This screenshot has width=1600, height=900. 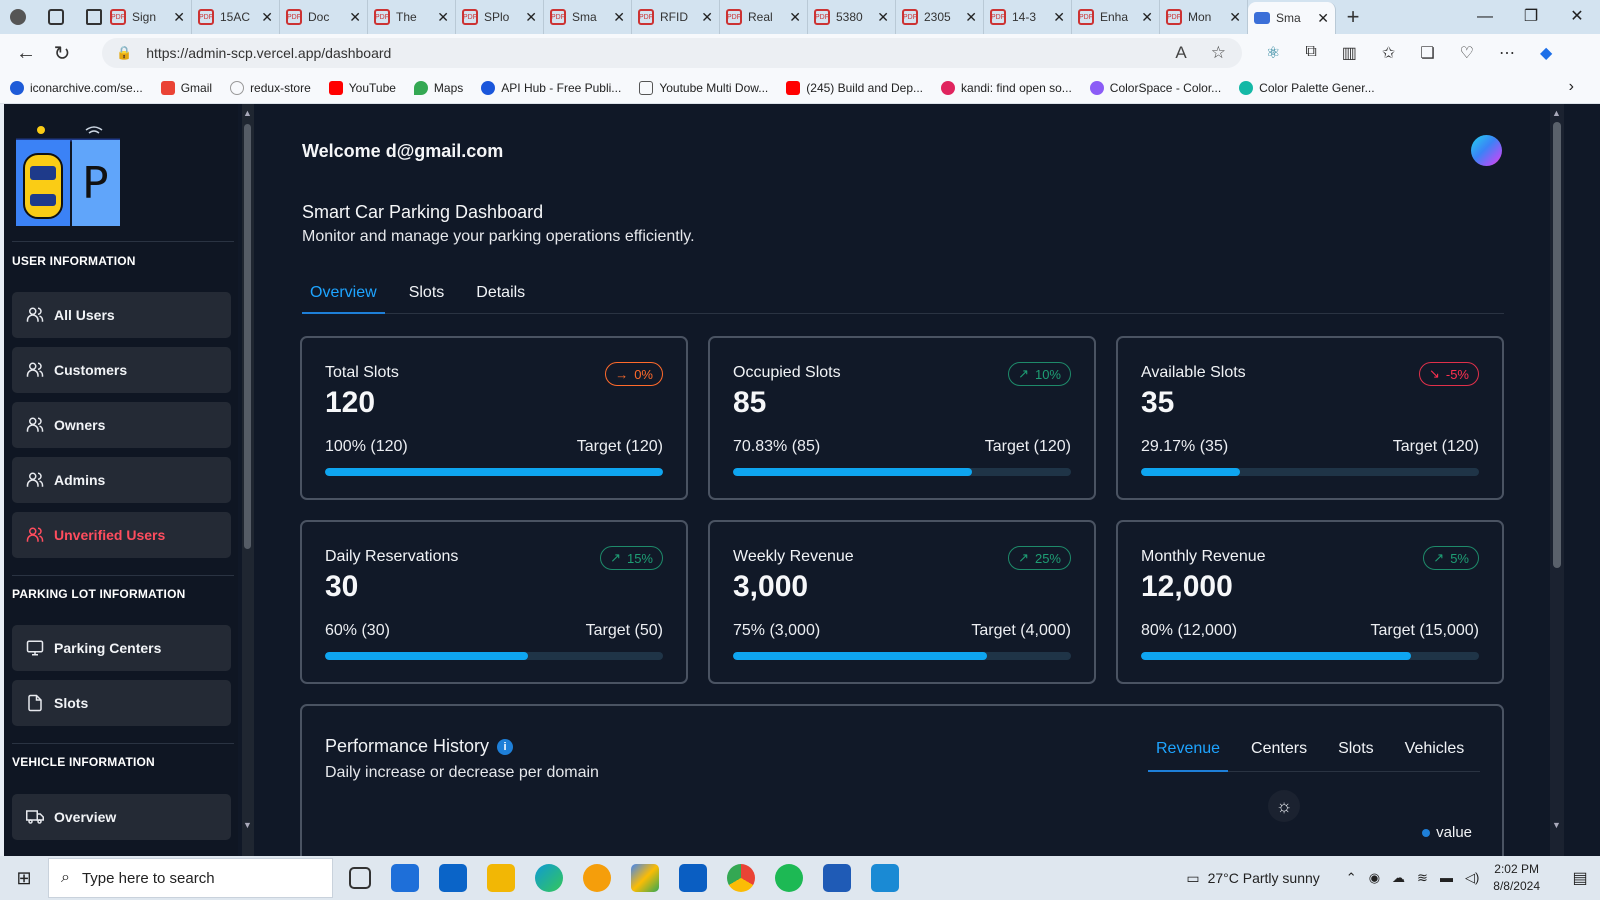 I want to click on page-scrollbar-thumb, so click(x=1557, y=345).